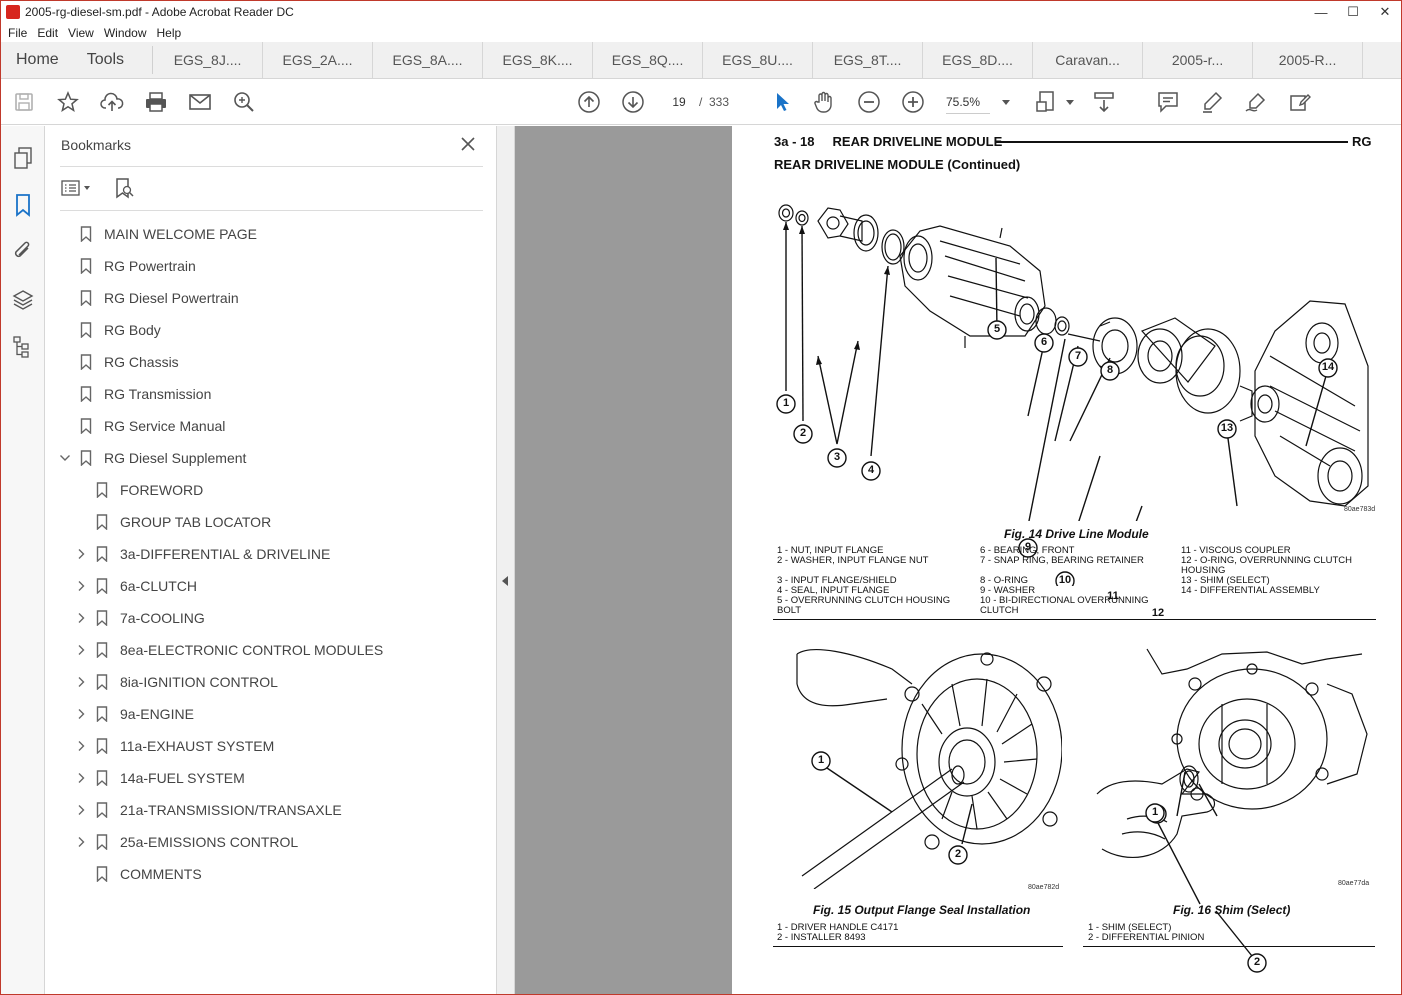 The width and height of the screenshot is (1402, 995). Describe the element at coordinates (24, 102) in the screenshot. I see `save-icon` at that location.